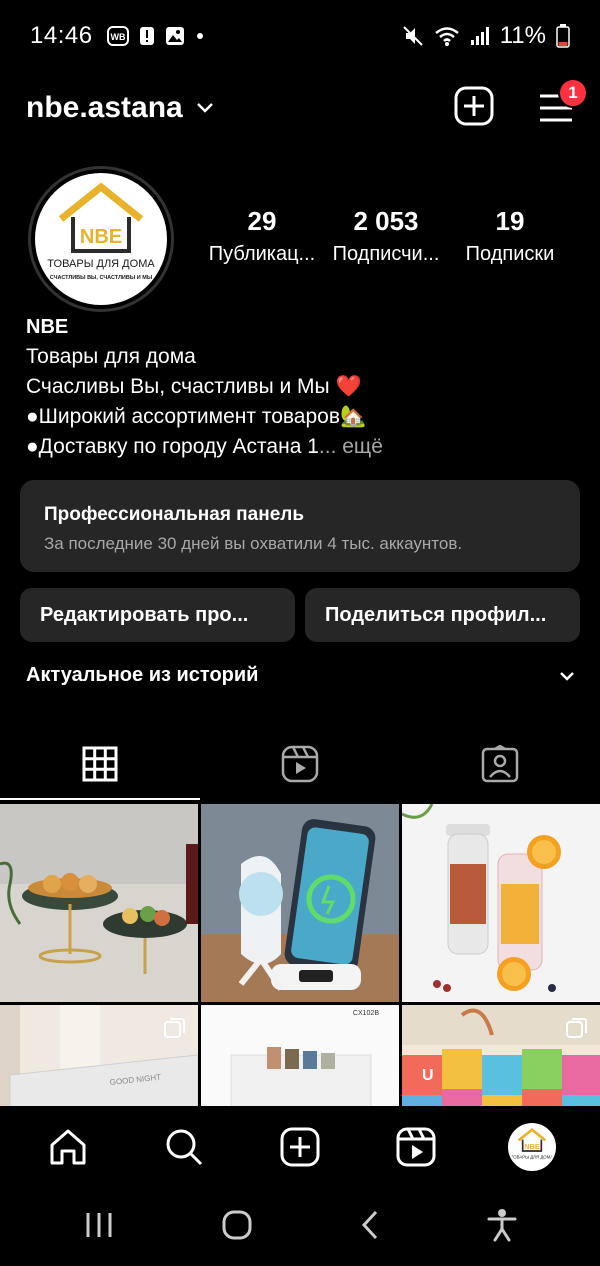  Describe the element at coordinates (447, 36) in the screenshot. I see `wifi-icon` at that location.